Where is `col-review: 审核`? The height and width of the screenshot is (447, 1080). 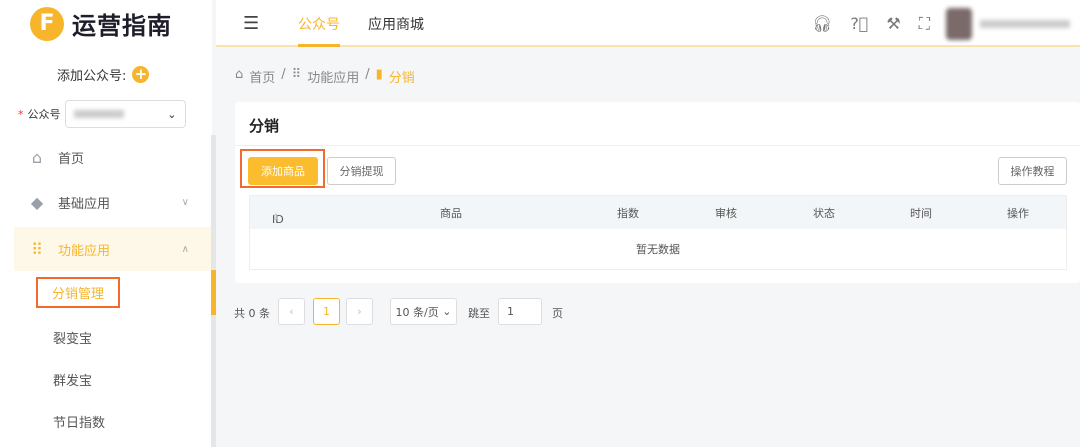 col-review: 审核 is located at coordinates (726, 213).